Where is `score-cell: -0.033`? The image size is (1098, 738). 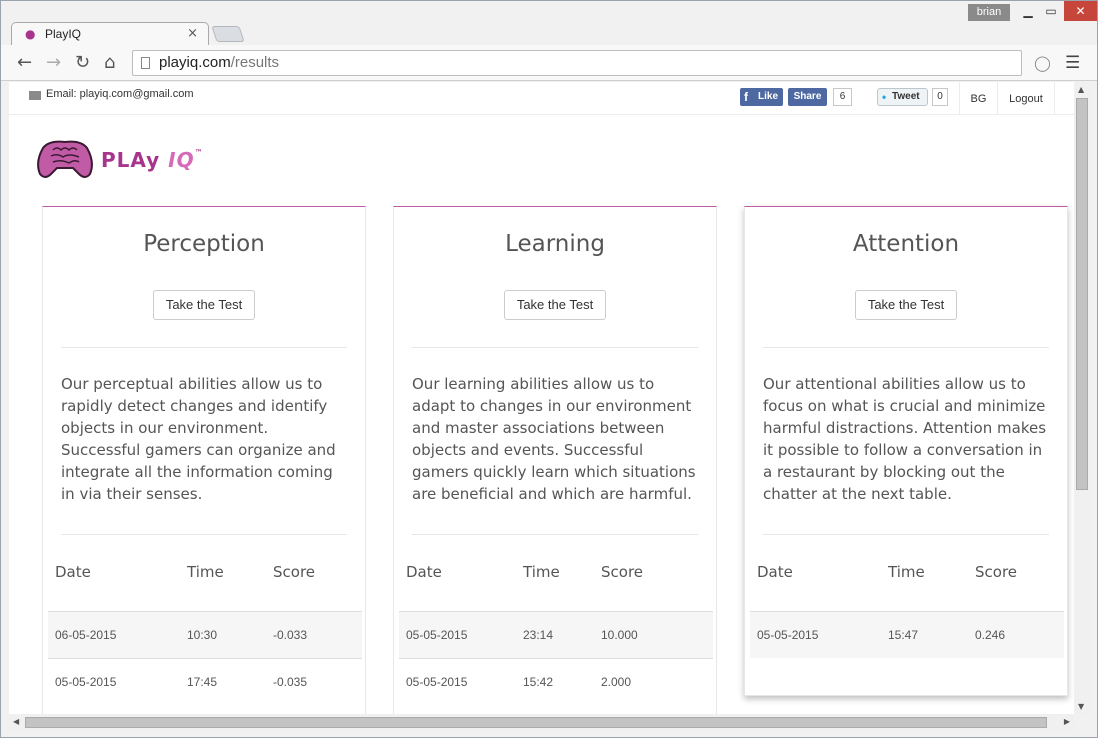 score-cell: -0.033 is located at coordinates (314, 635).